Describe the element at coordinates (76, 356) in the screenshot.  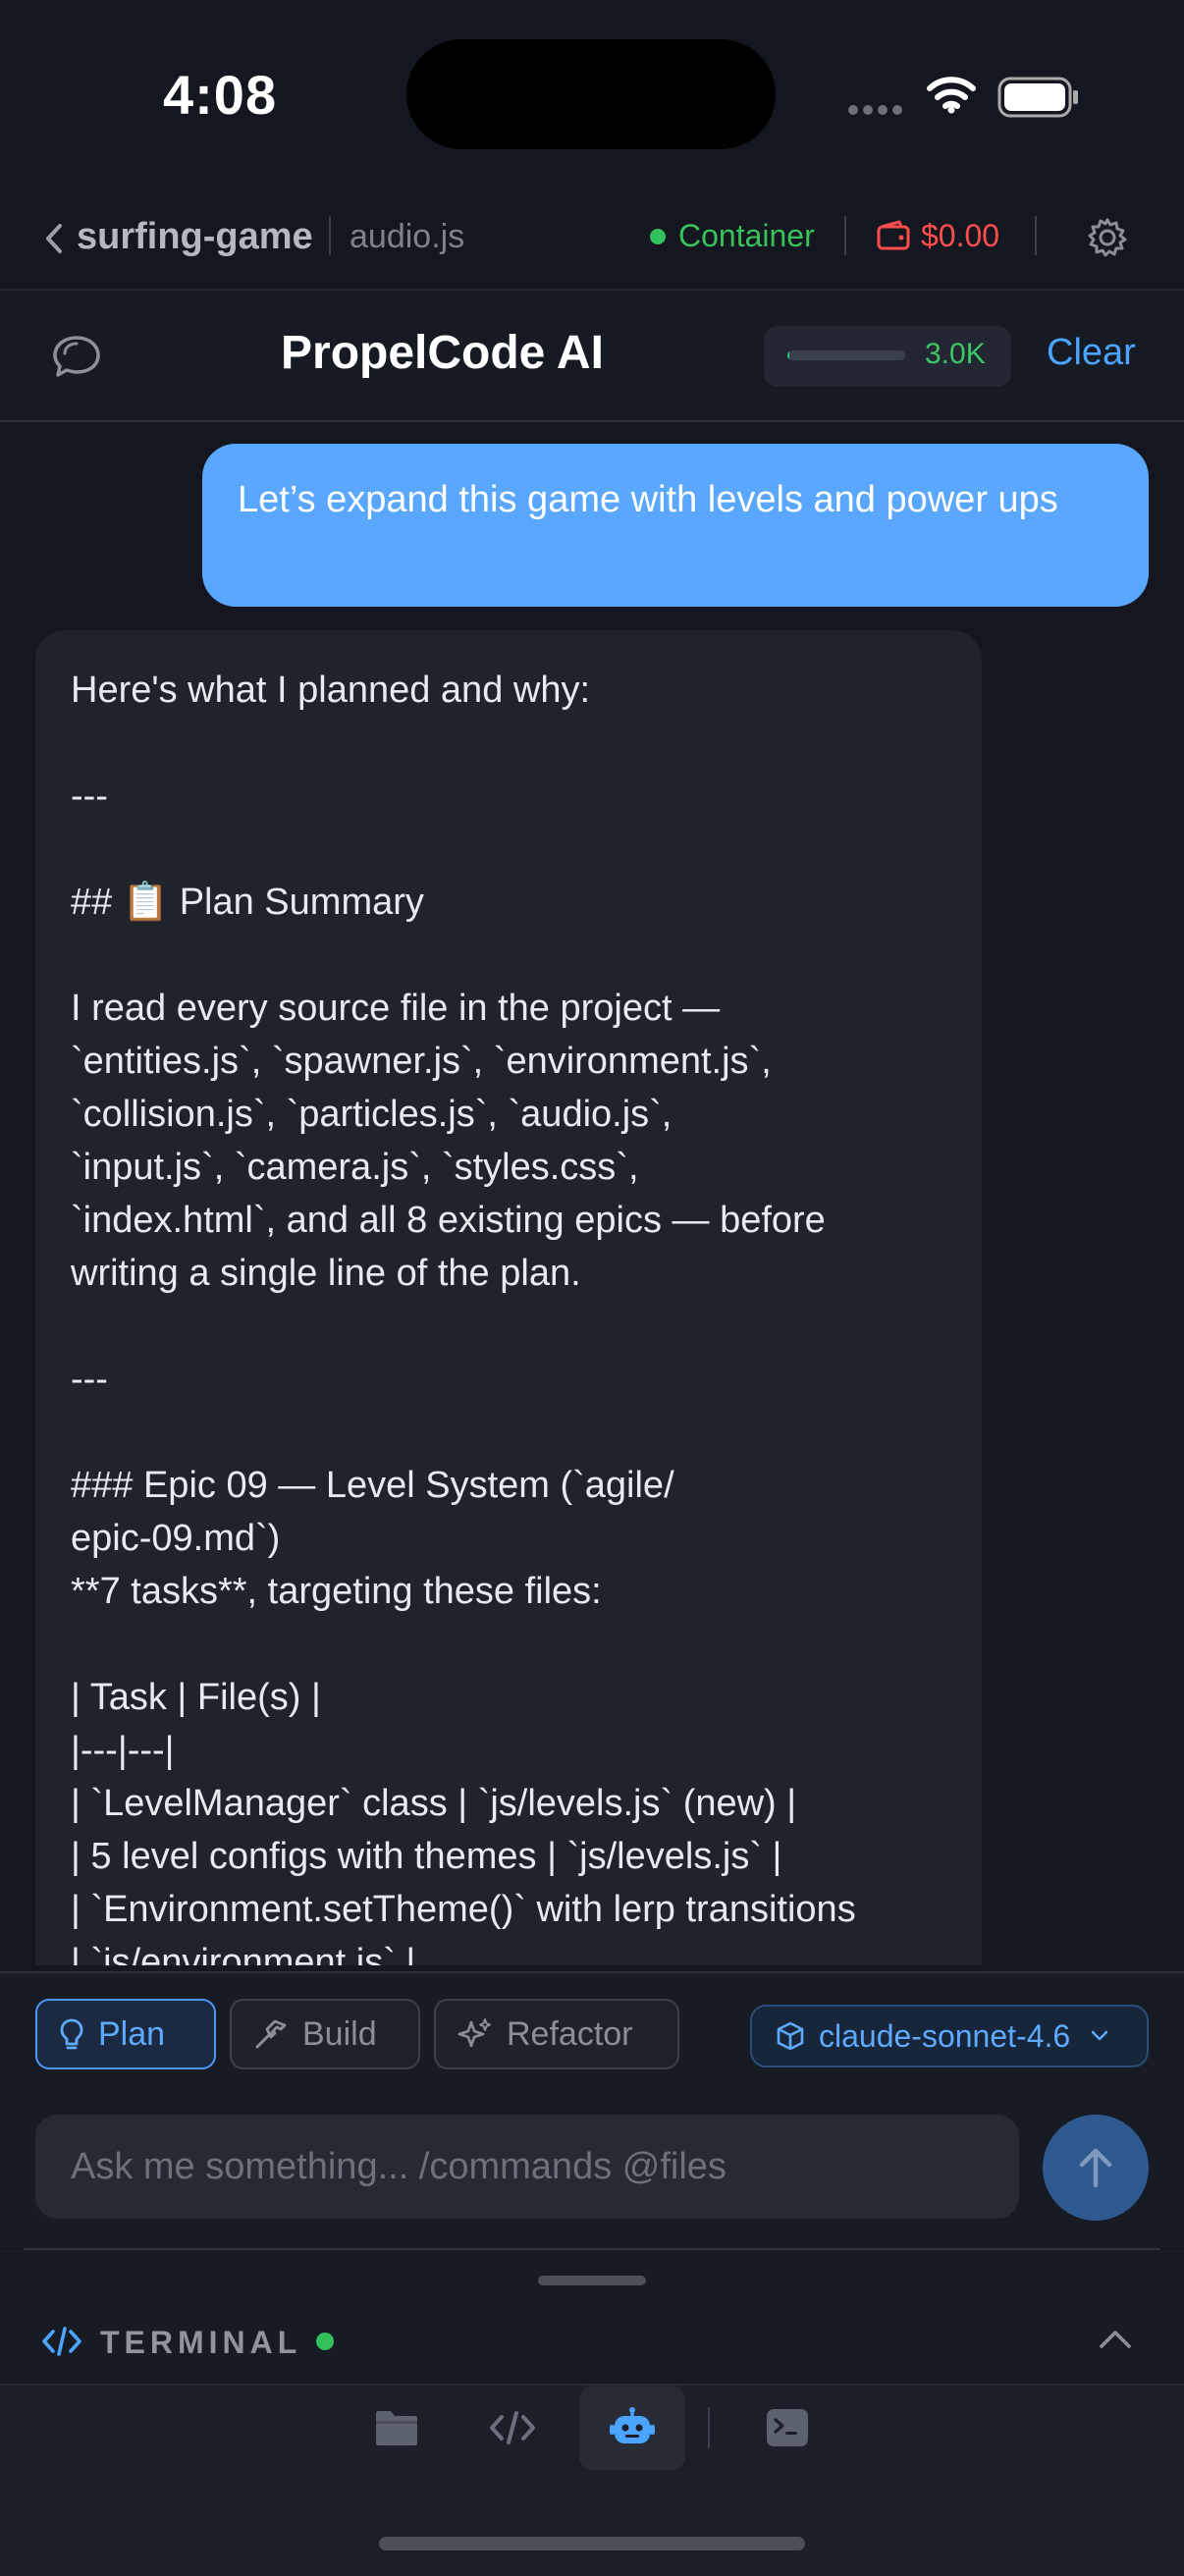
I see `chat-bubbles-icon` at that location.